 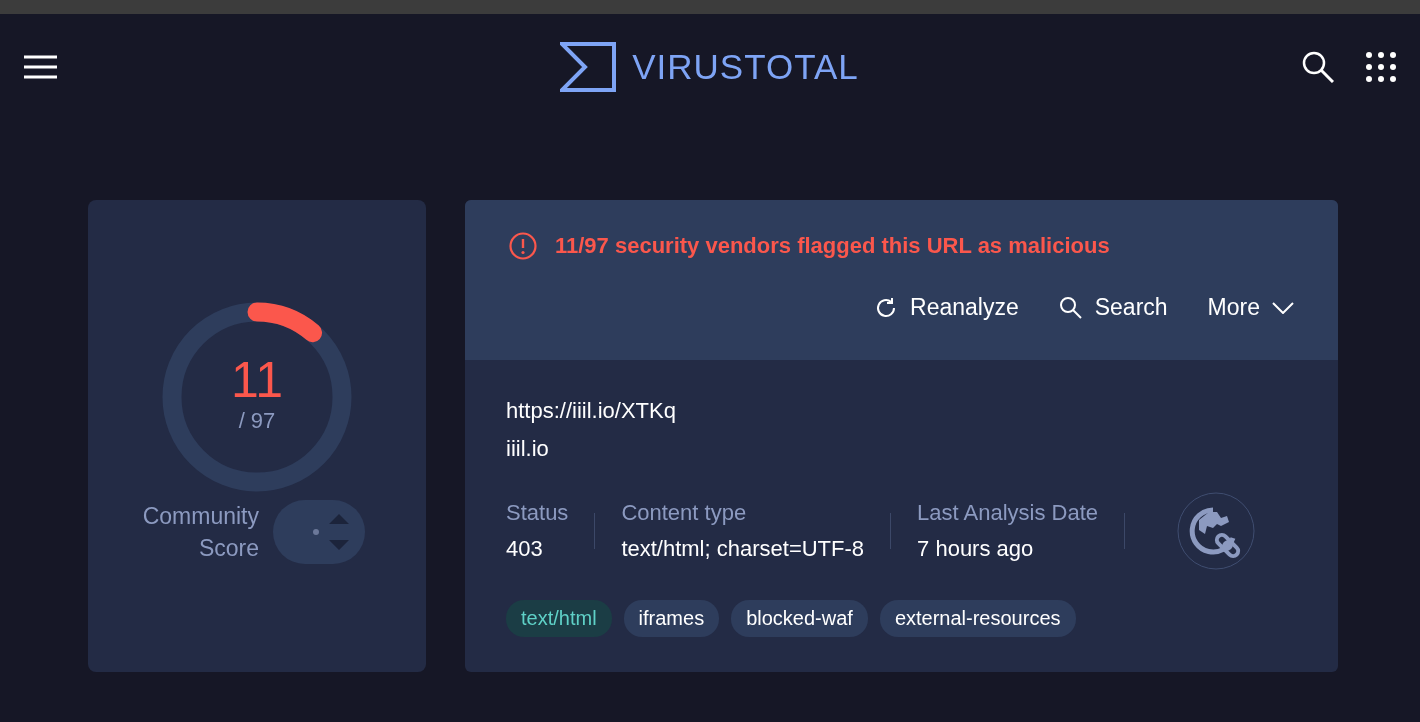 What do you see at coordinates (977, 618) in the screenshot?
I see `tag-chip: external-resources` at bounding box center [977, 618].